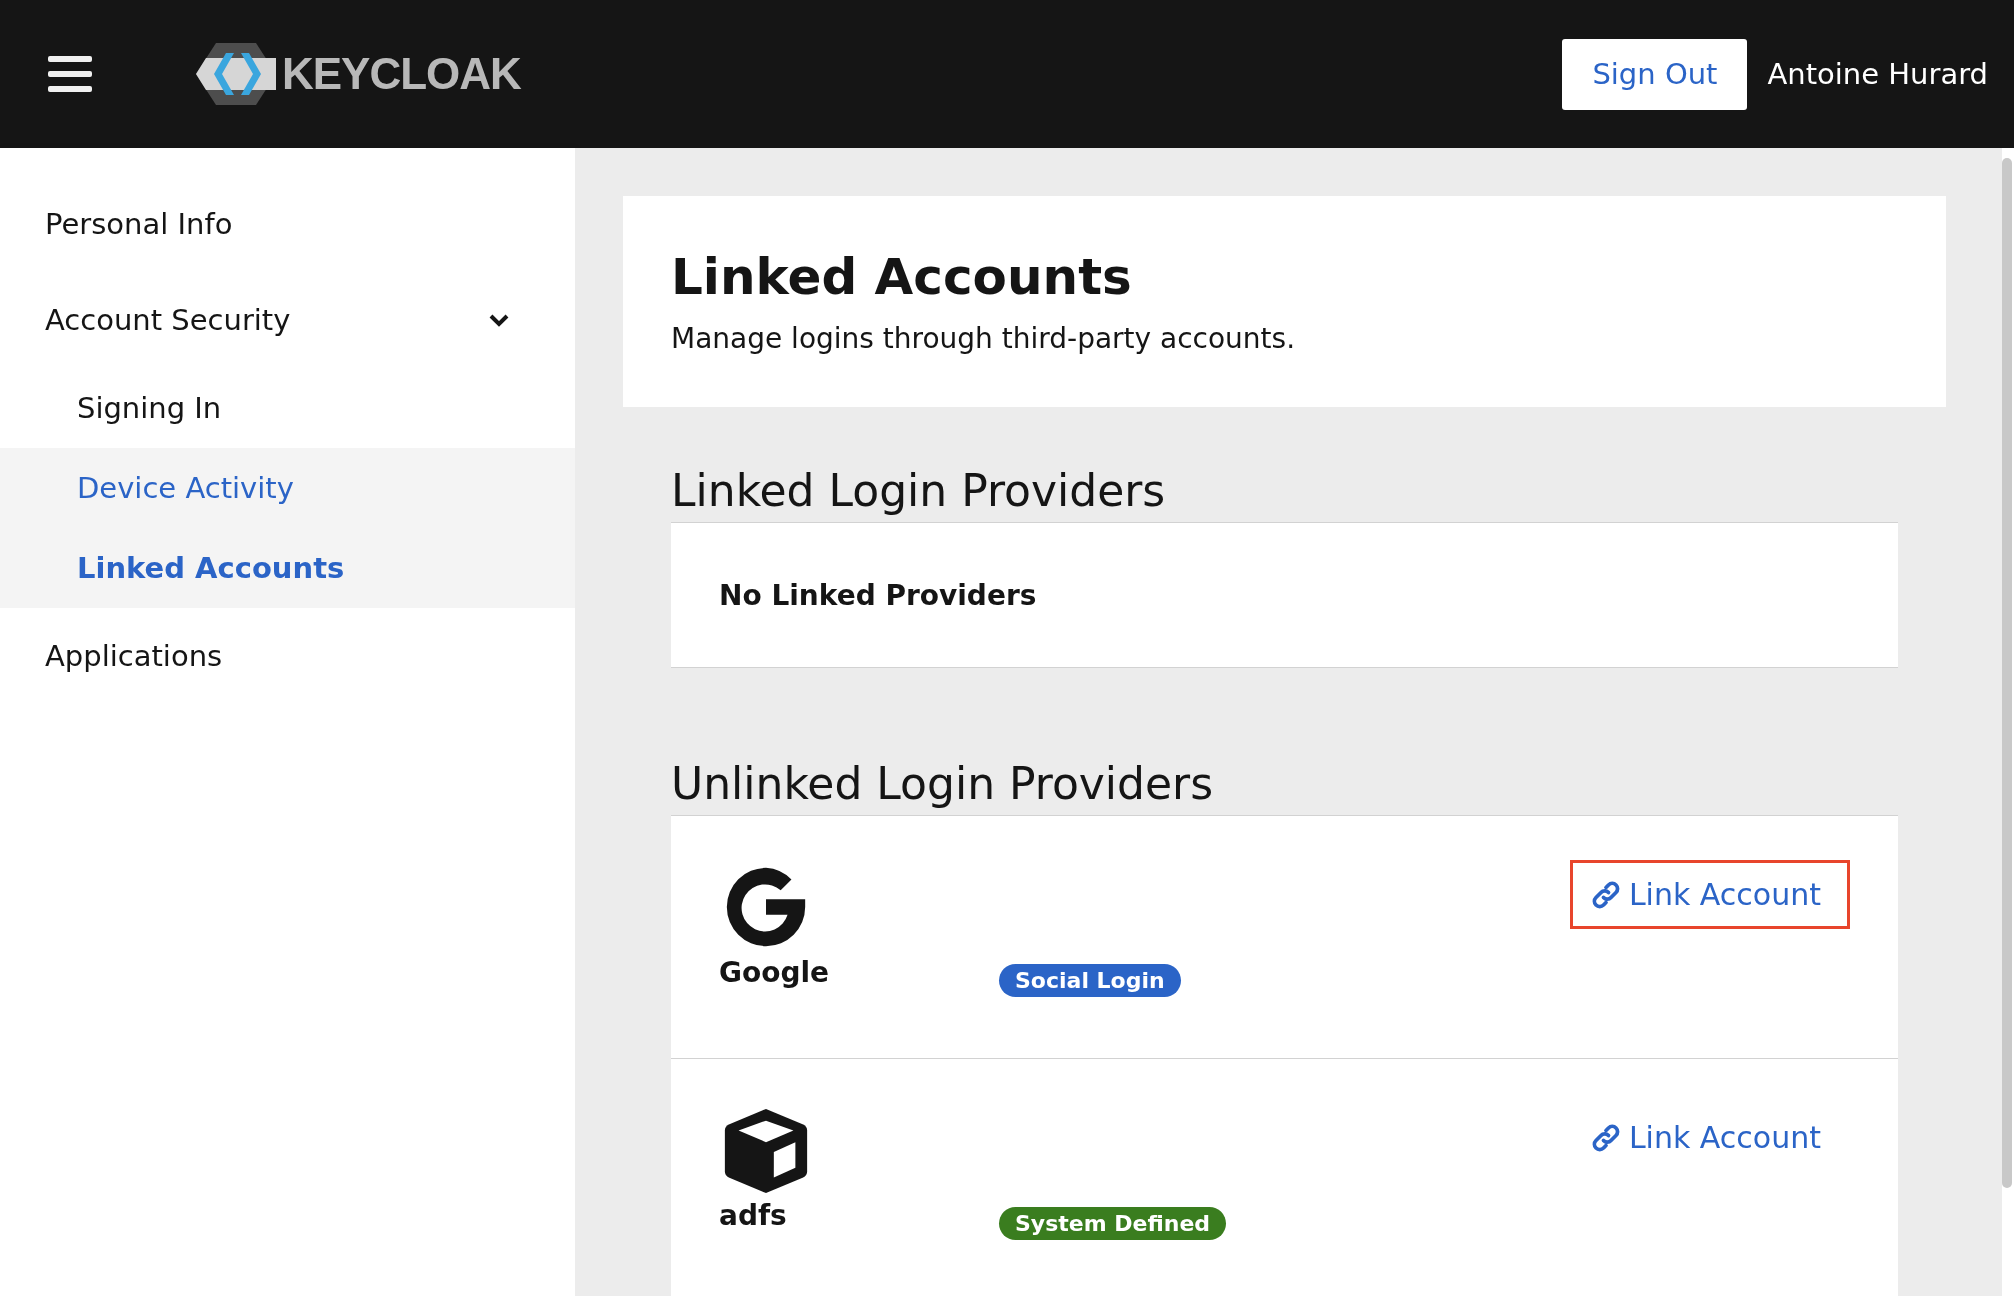 The image size is (2014, 1296). I want to click on menu-icon, so click(70, 74).